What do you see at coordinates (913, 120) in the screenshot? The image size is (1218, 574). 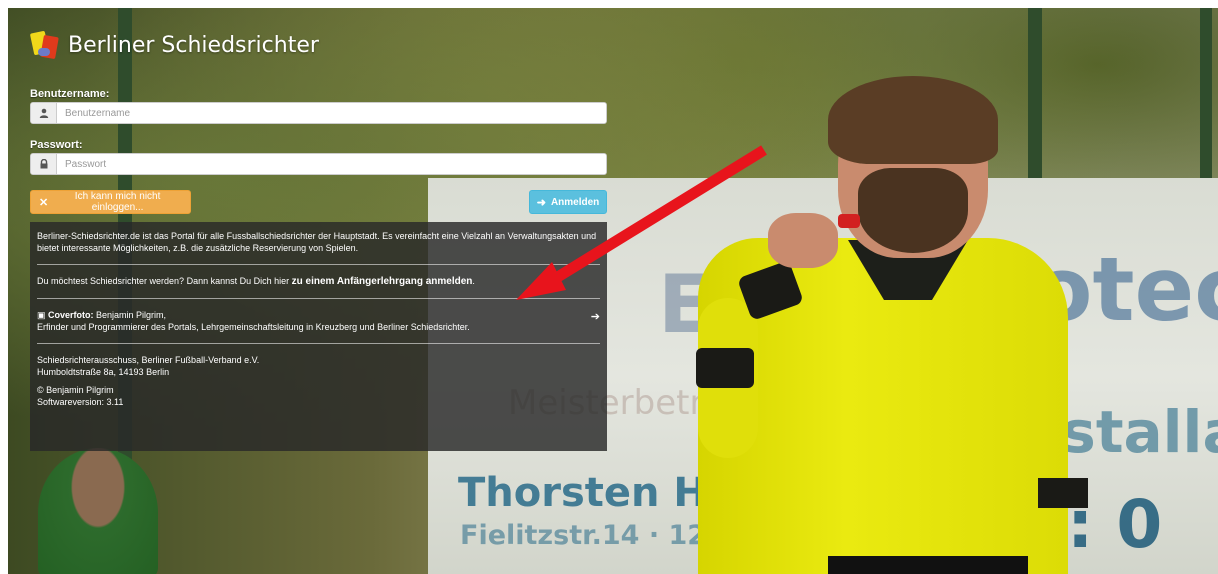 I see `referee-hair` at bounding box center [913, 120].